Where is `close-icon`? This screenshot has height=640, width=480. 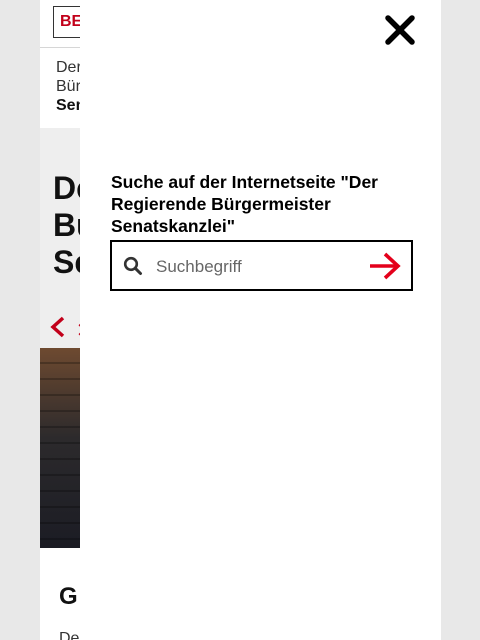
close-icon is located at coordinates (400, 30).